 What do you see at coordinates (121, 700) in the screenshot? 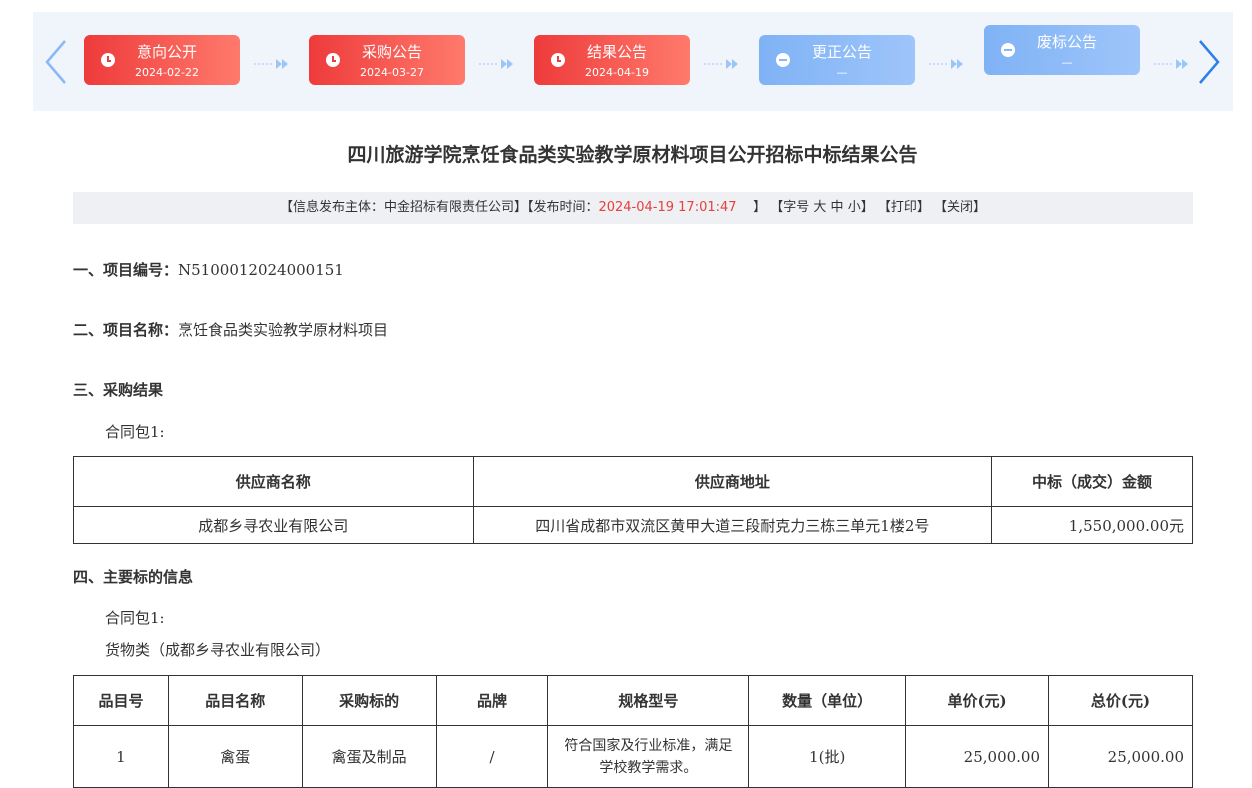
I see `header-cell: 品目号` at bounding box center [121, 700].